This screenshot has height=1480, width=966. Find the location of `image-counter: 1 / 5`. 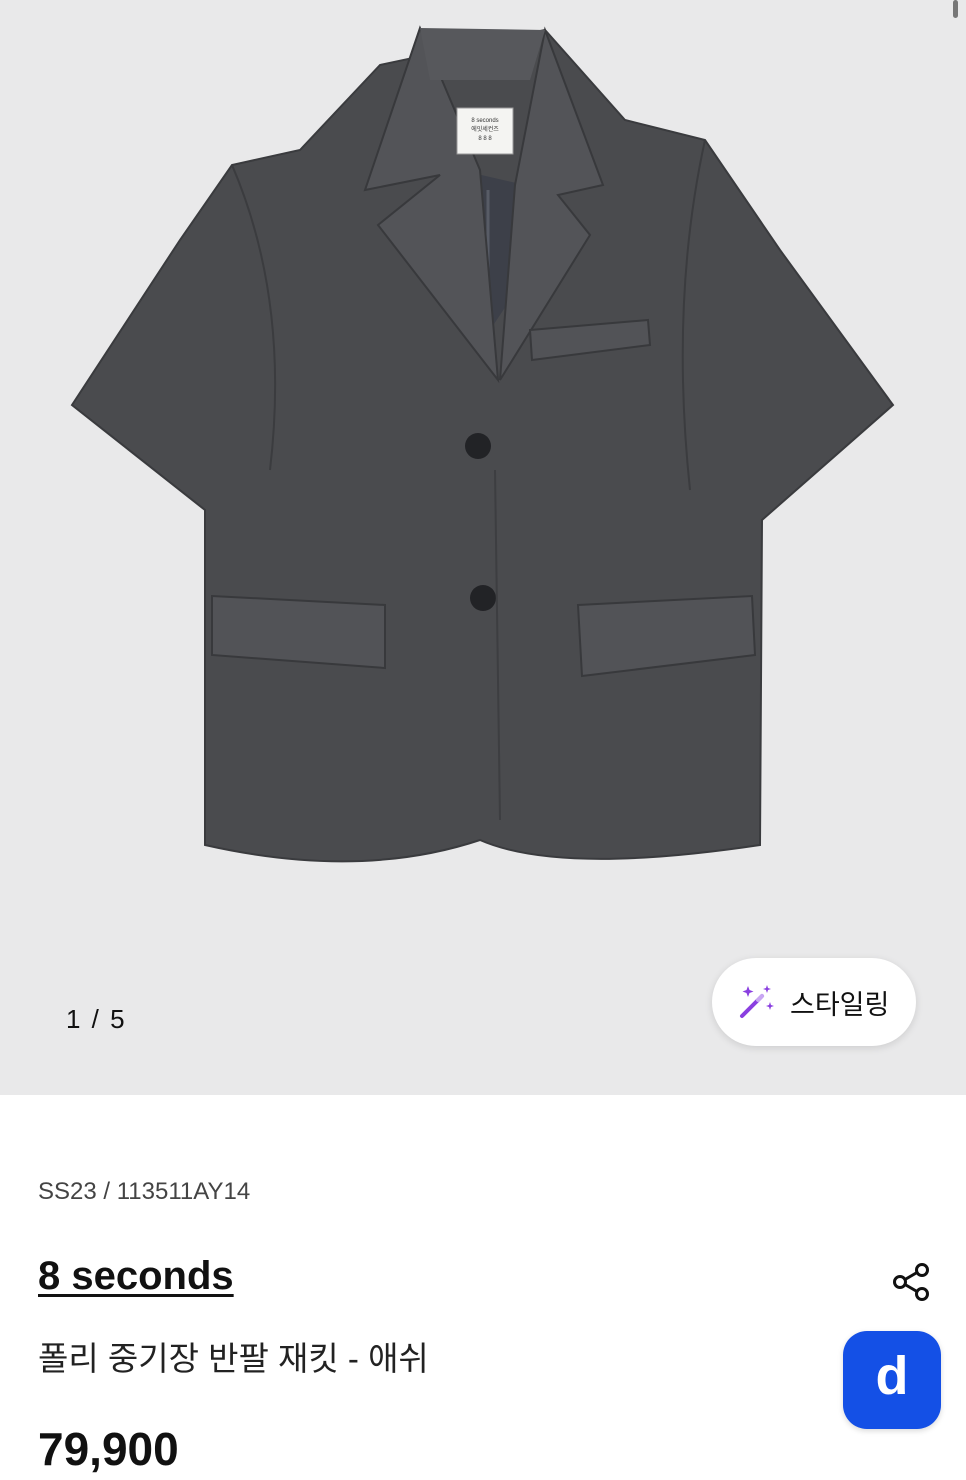

image-counter: 1 / 5 is located at coordinates (96, 1019).